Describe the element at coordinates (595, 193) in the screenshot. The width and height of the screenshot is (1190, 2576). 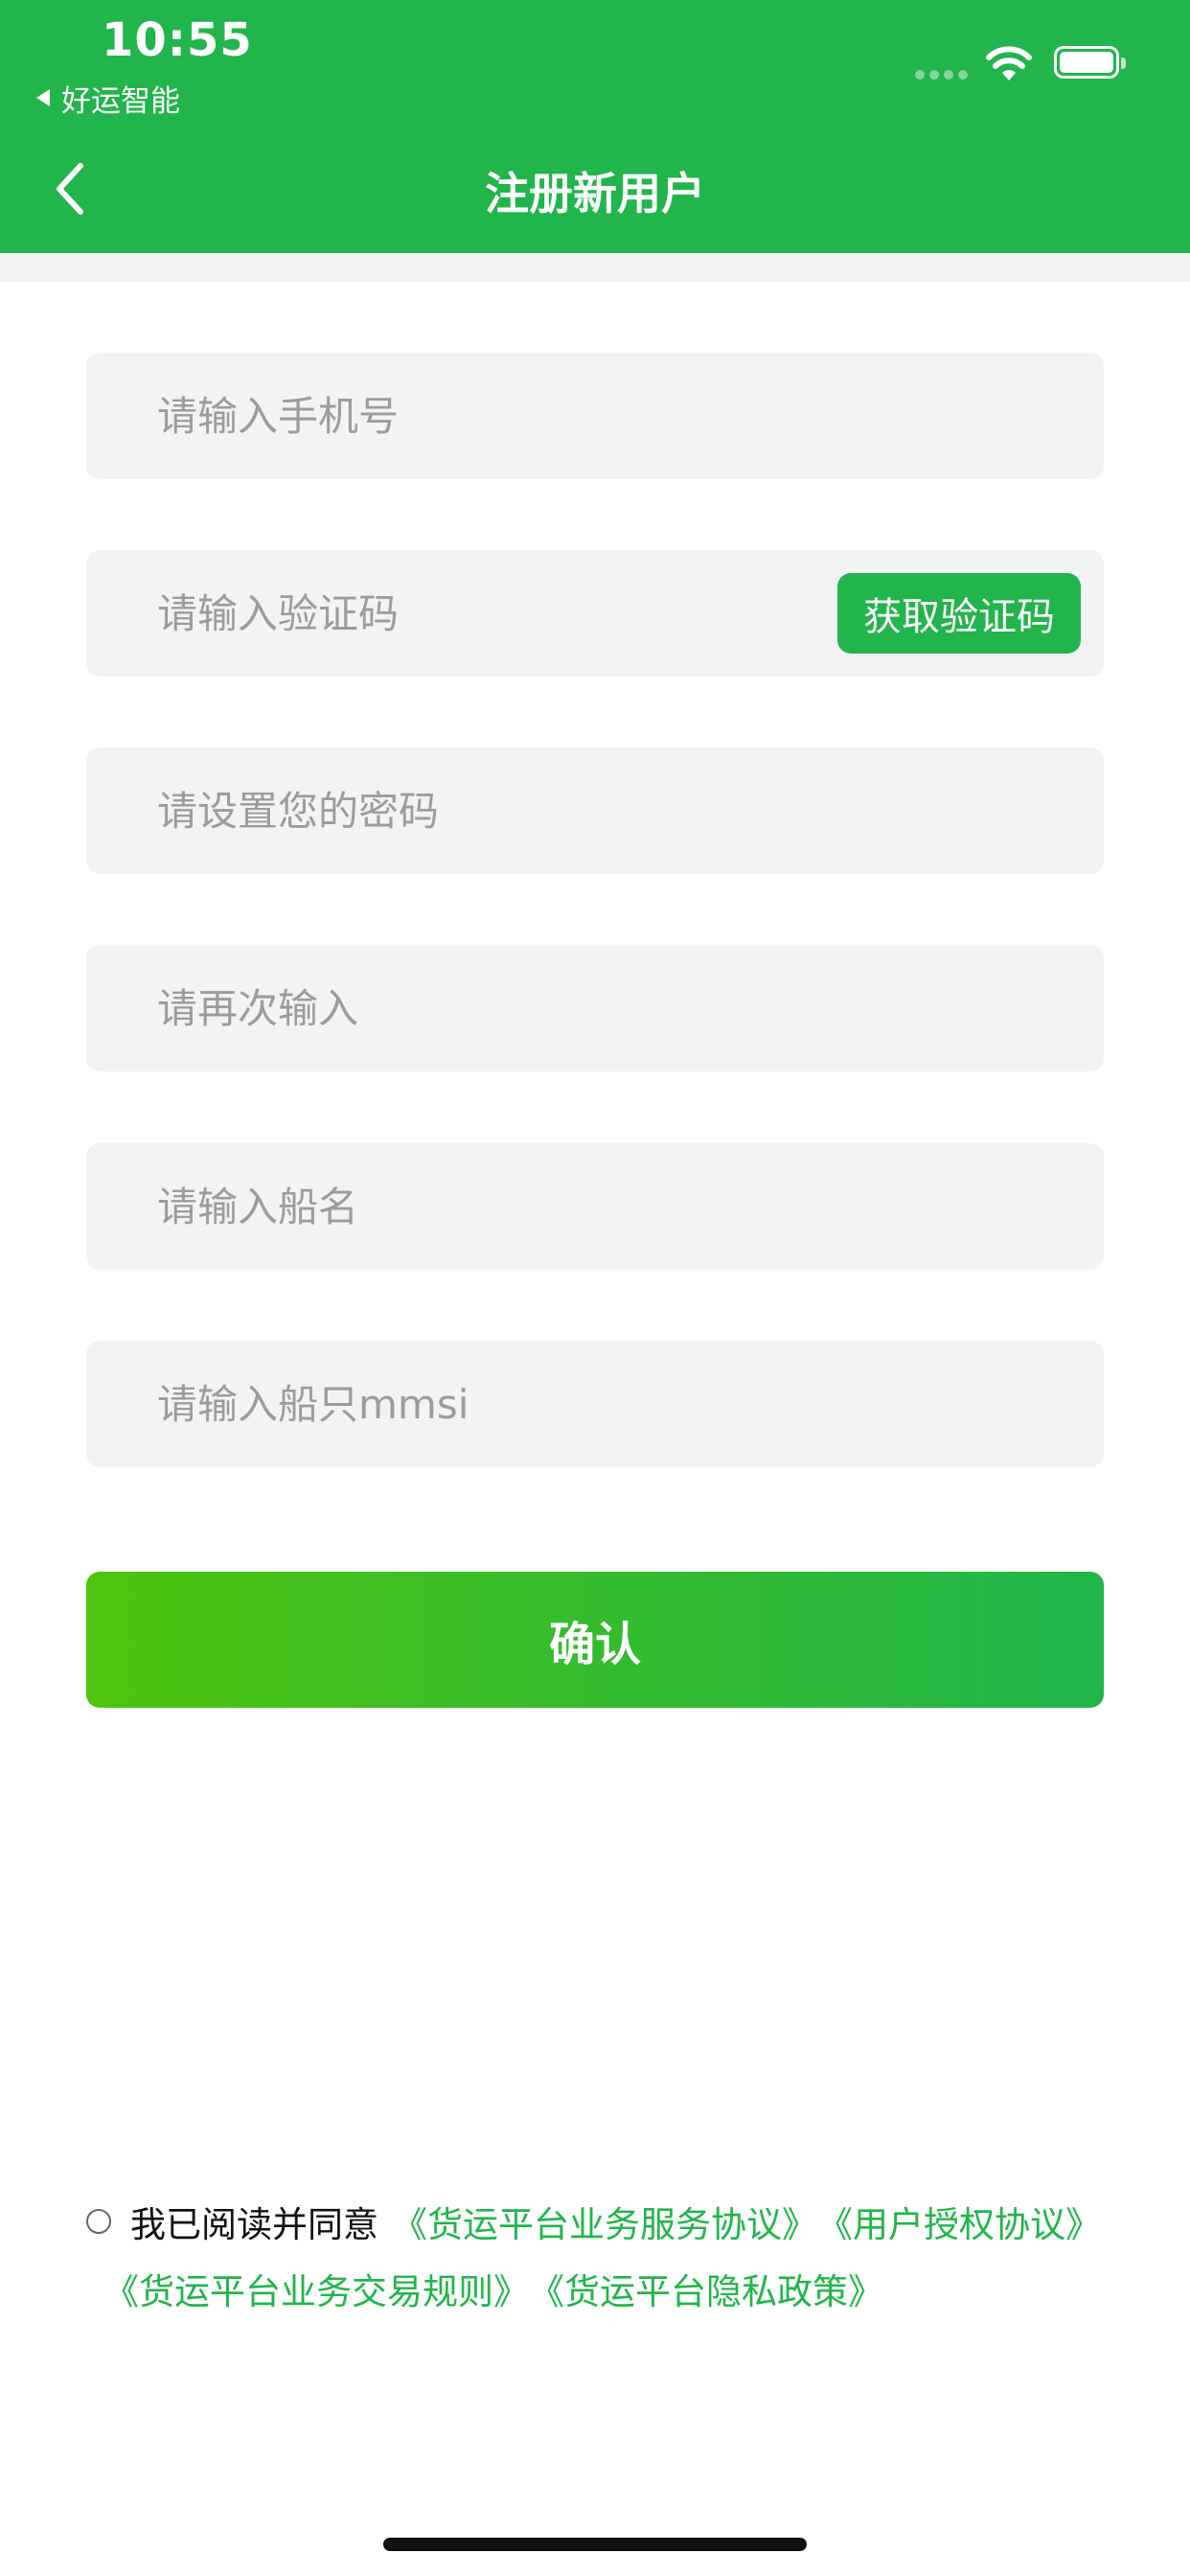
I see `page-title: 注册新用户` at that location.